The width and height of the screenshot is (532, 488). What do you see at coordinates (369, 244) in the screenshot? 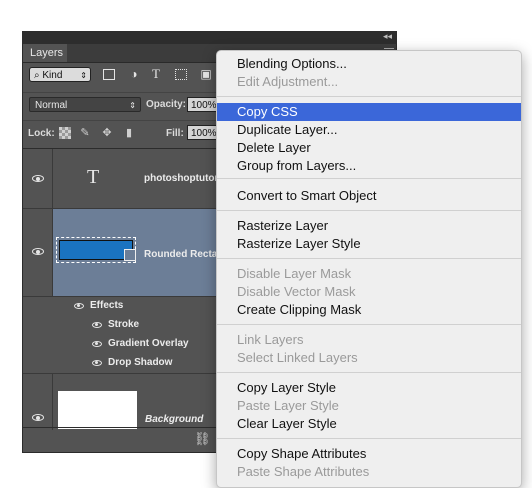
I see `menu-item-rasterize-layer-style: Rasterize Layer Style` at bounding box center [369, 244].